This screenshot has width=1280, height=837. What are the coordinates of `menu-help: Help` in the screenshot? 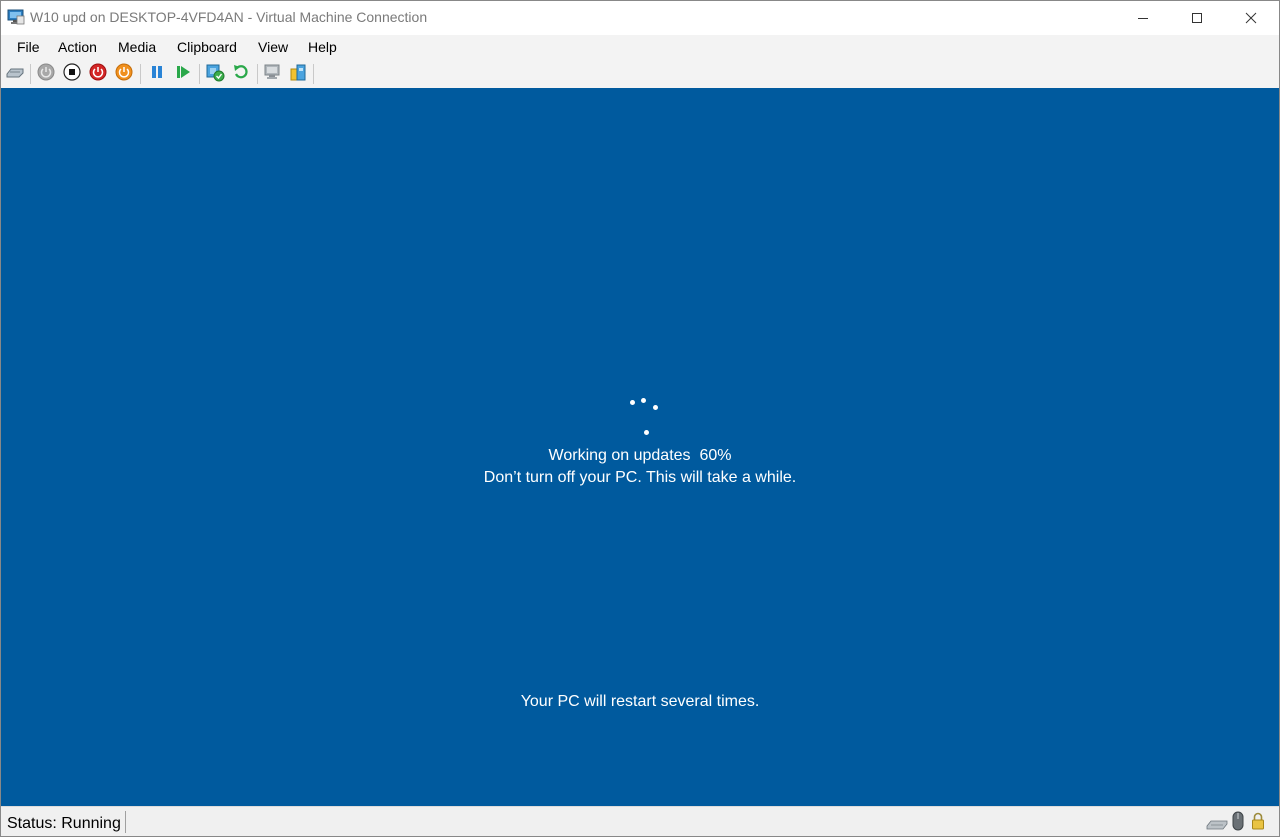 It's located at (322, 47).